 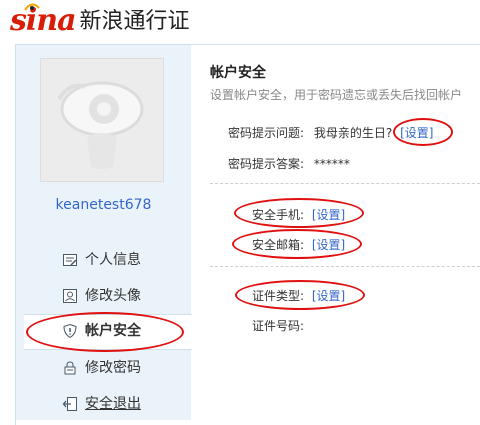 What do you see at coordinates (32, 7) in the screenshot?
I see `sina-eye-icon` at bounding box center [32, 7].